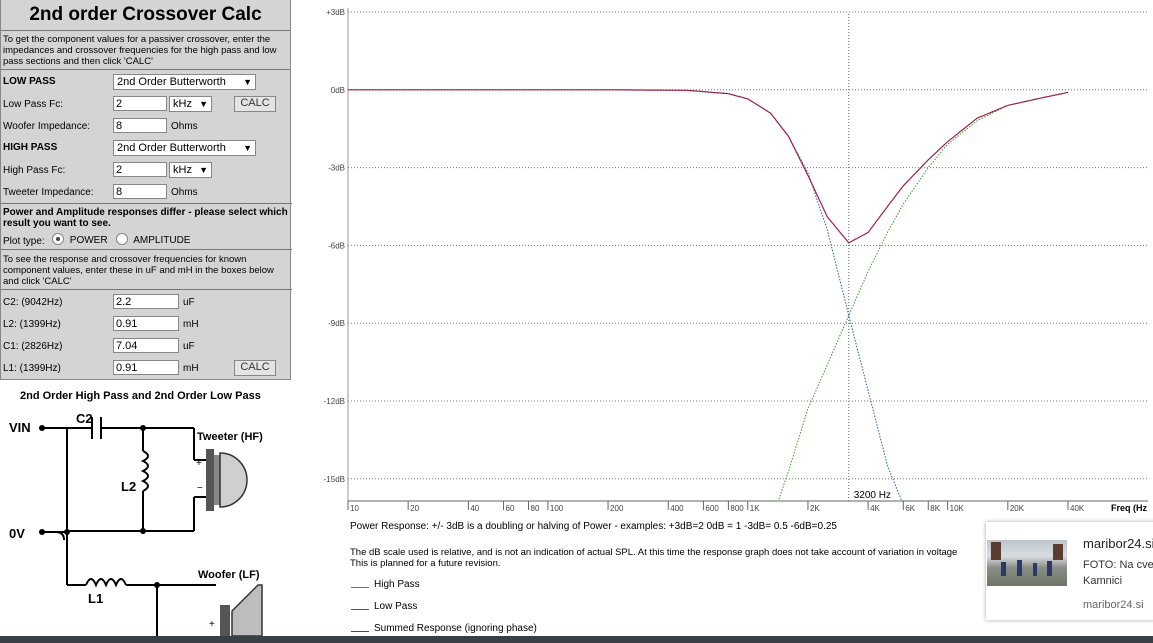  Describe the element at coordinates (1027, 559) in the screenshot. I see `people-photo-icon` at that location.